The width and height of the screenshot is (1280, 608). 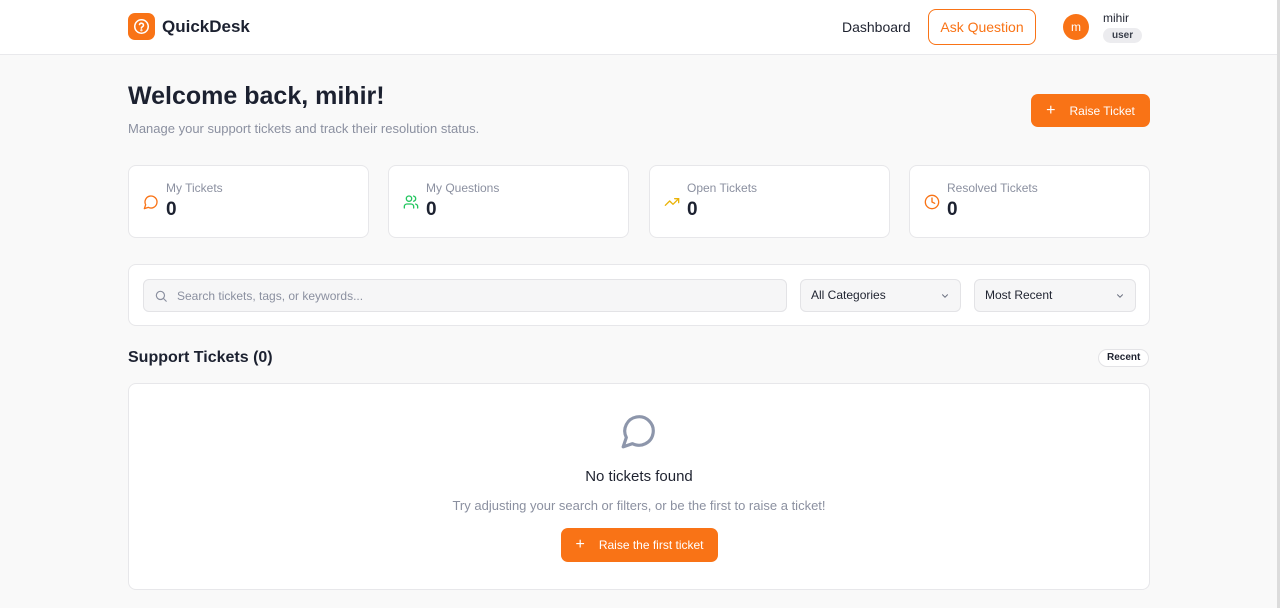 I want to click on category-select-value: All Categories, so click(x=848, y=295).